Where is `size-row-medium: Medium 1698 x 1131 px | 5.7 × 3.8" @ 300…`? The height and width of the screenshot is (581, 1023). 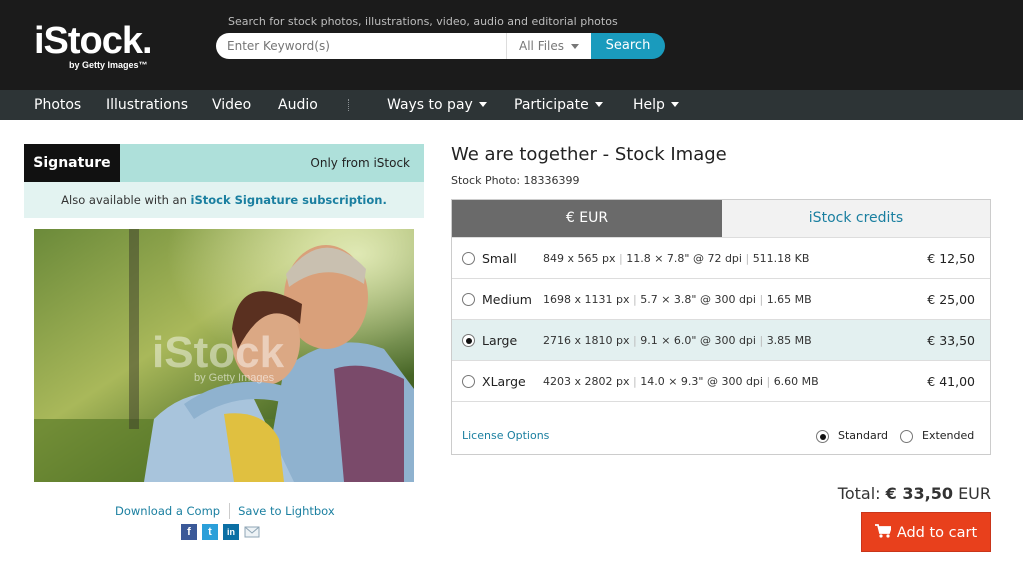
size-row-medium: Medium 1698 x 1131 px | 5.7 × 3.8" @ 300… is located at coordinates (721, 298).